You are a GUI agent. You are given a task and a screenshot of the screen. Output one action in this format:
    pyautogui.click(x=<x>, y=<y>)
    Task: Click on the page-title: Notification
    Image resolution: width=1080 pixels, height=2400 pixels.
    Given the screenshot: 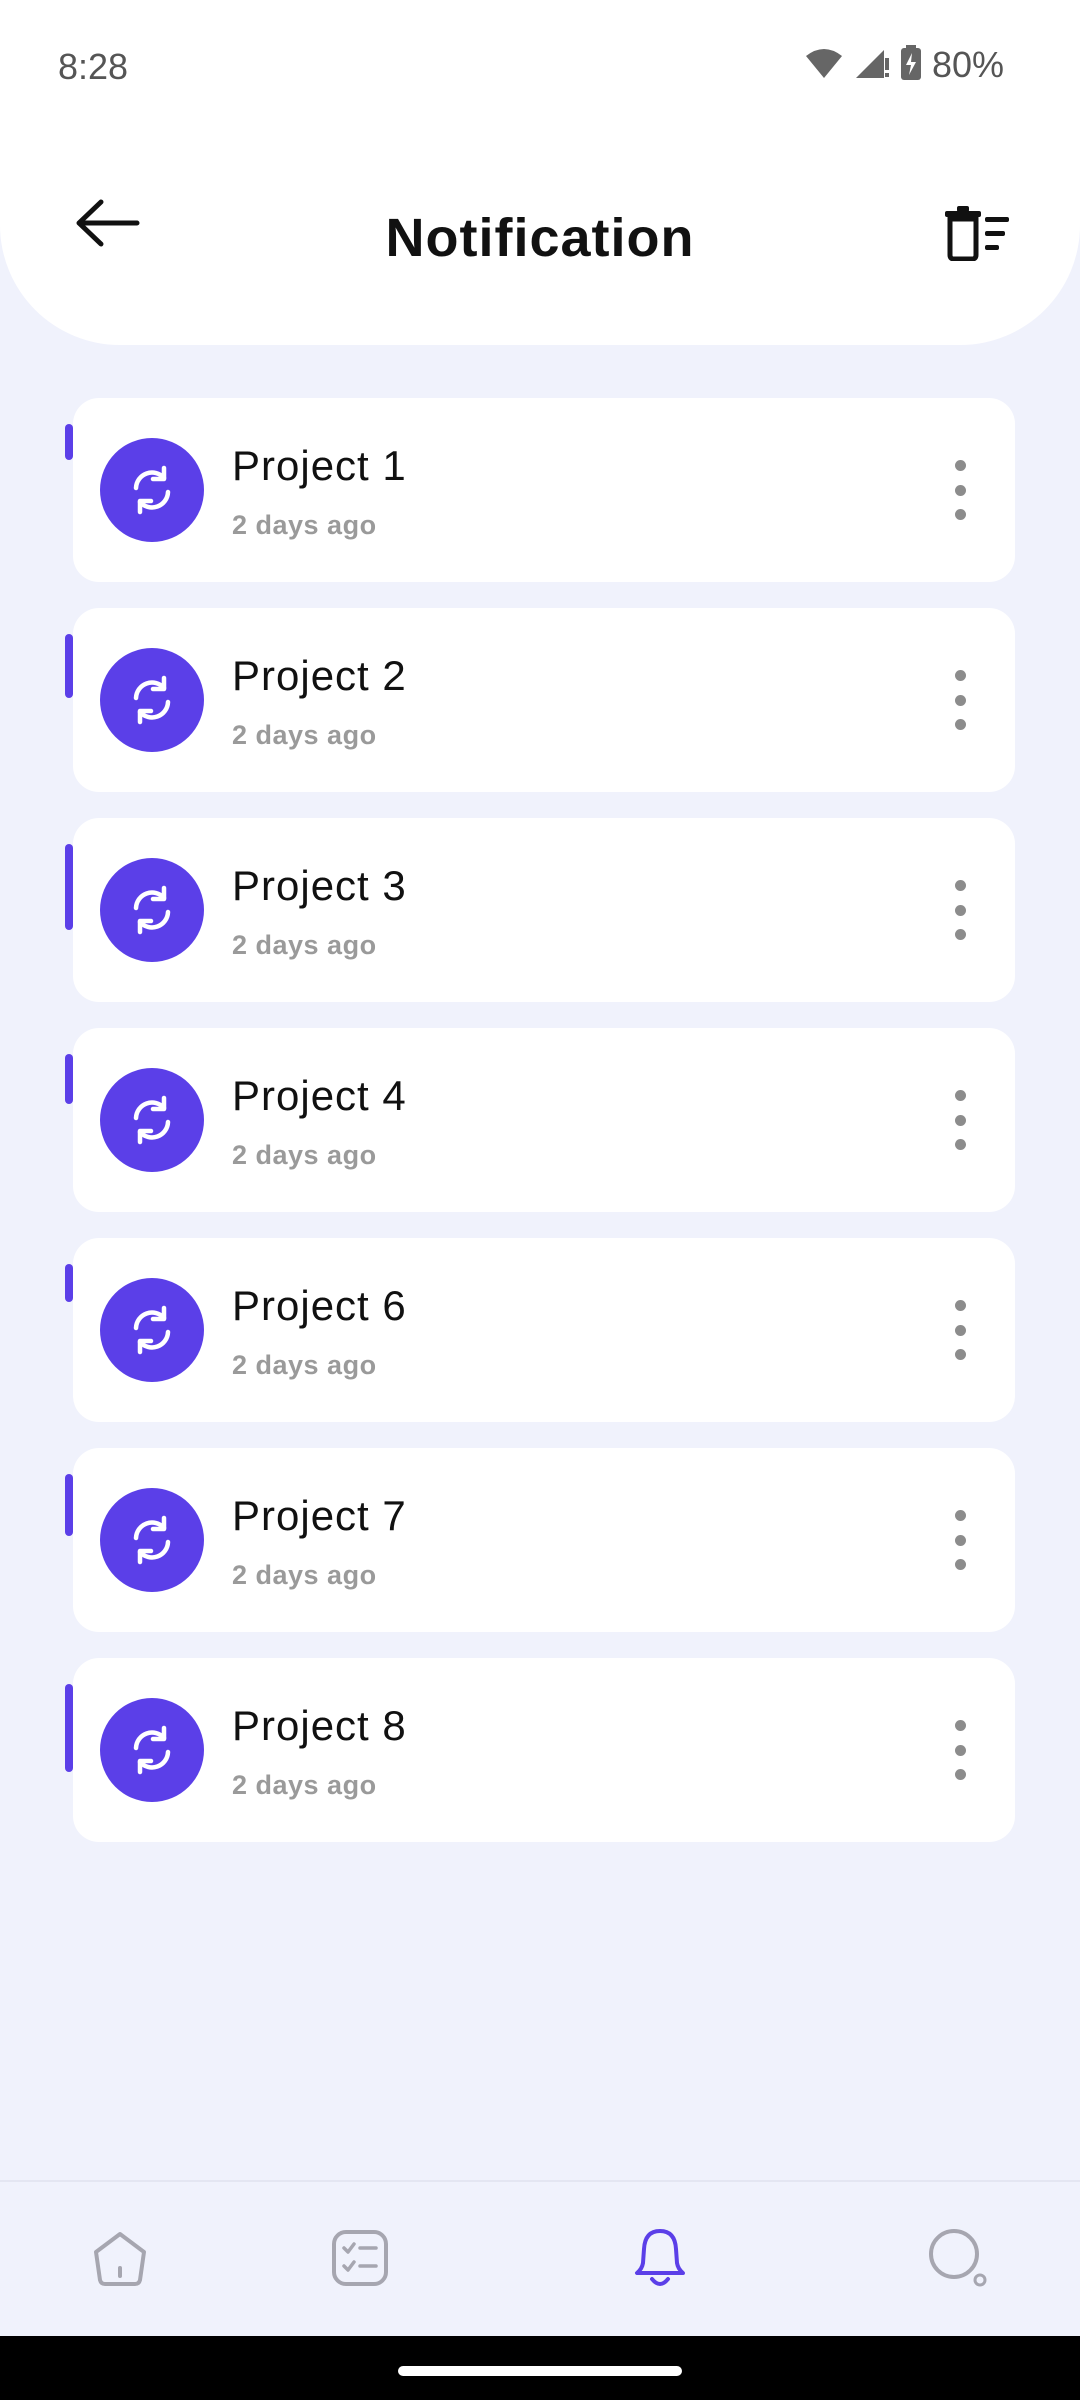 What is the action you would take?
    pyautogui.click(x=540, y=238)
    